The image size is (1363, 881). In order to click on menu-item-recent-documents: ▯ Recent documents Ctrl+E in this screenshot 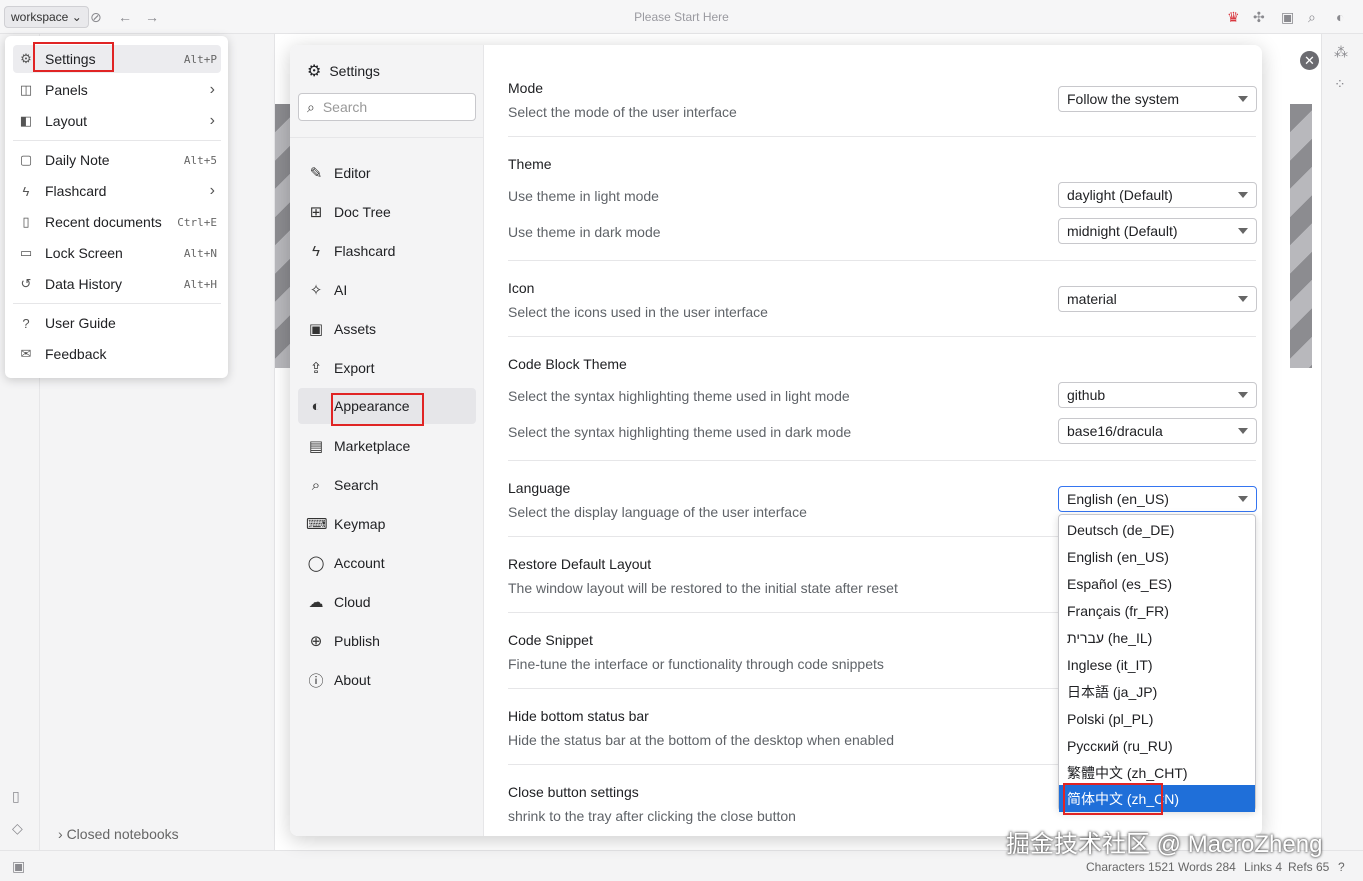, I will do `click(117, 222)`.